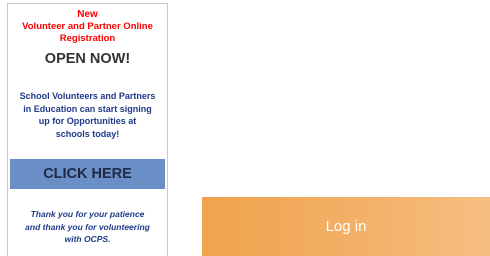 This screenshot has height=256, width=490. I want to click on open-now-heading: OPEN NOW!, so click(87, 59).